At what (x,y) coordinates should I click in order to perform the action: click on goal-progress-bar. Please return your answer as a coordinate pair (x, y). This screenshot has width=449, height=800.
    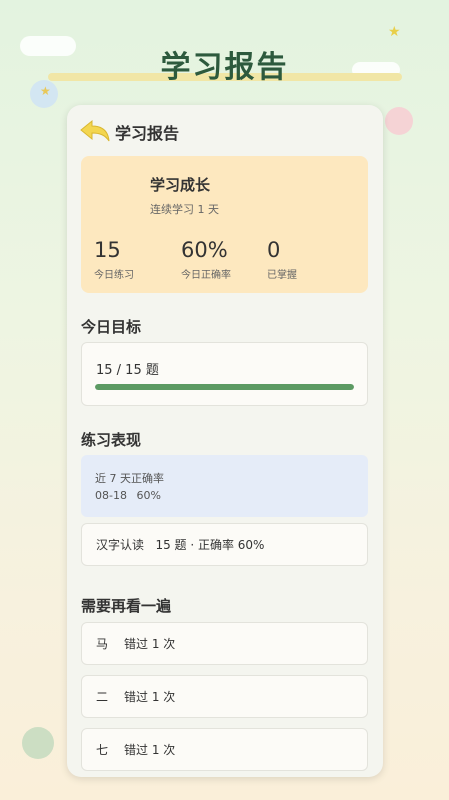
    Looking at the image, I should click on (224, 387).